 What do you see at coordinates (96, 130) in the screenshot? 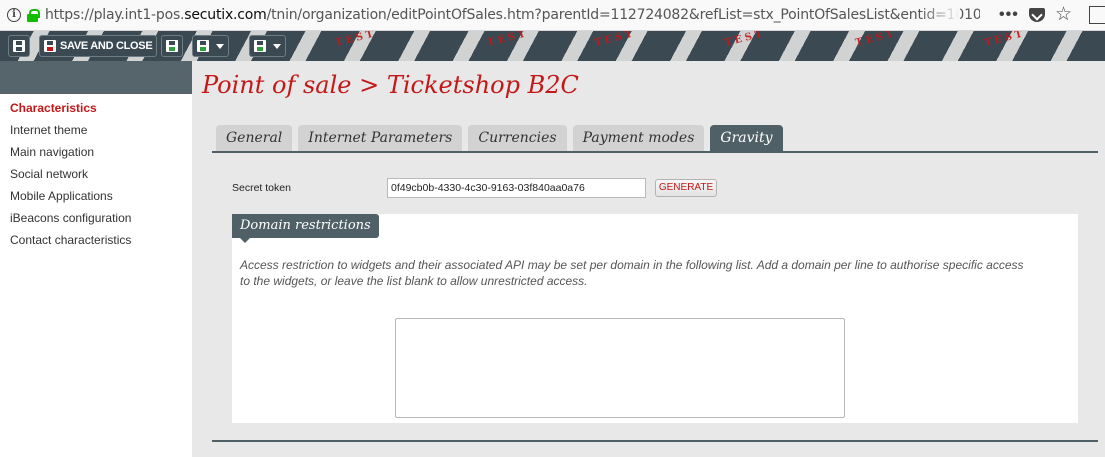
I see `sidebar-item-internet-theme: Internet theme` at bounding box center [96, 130].